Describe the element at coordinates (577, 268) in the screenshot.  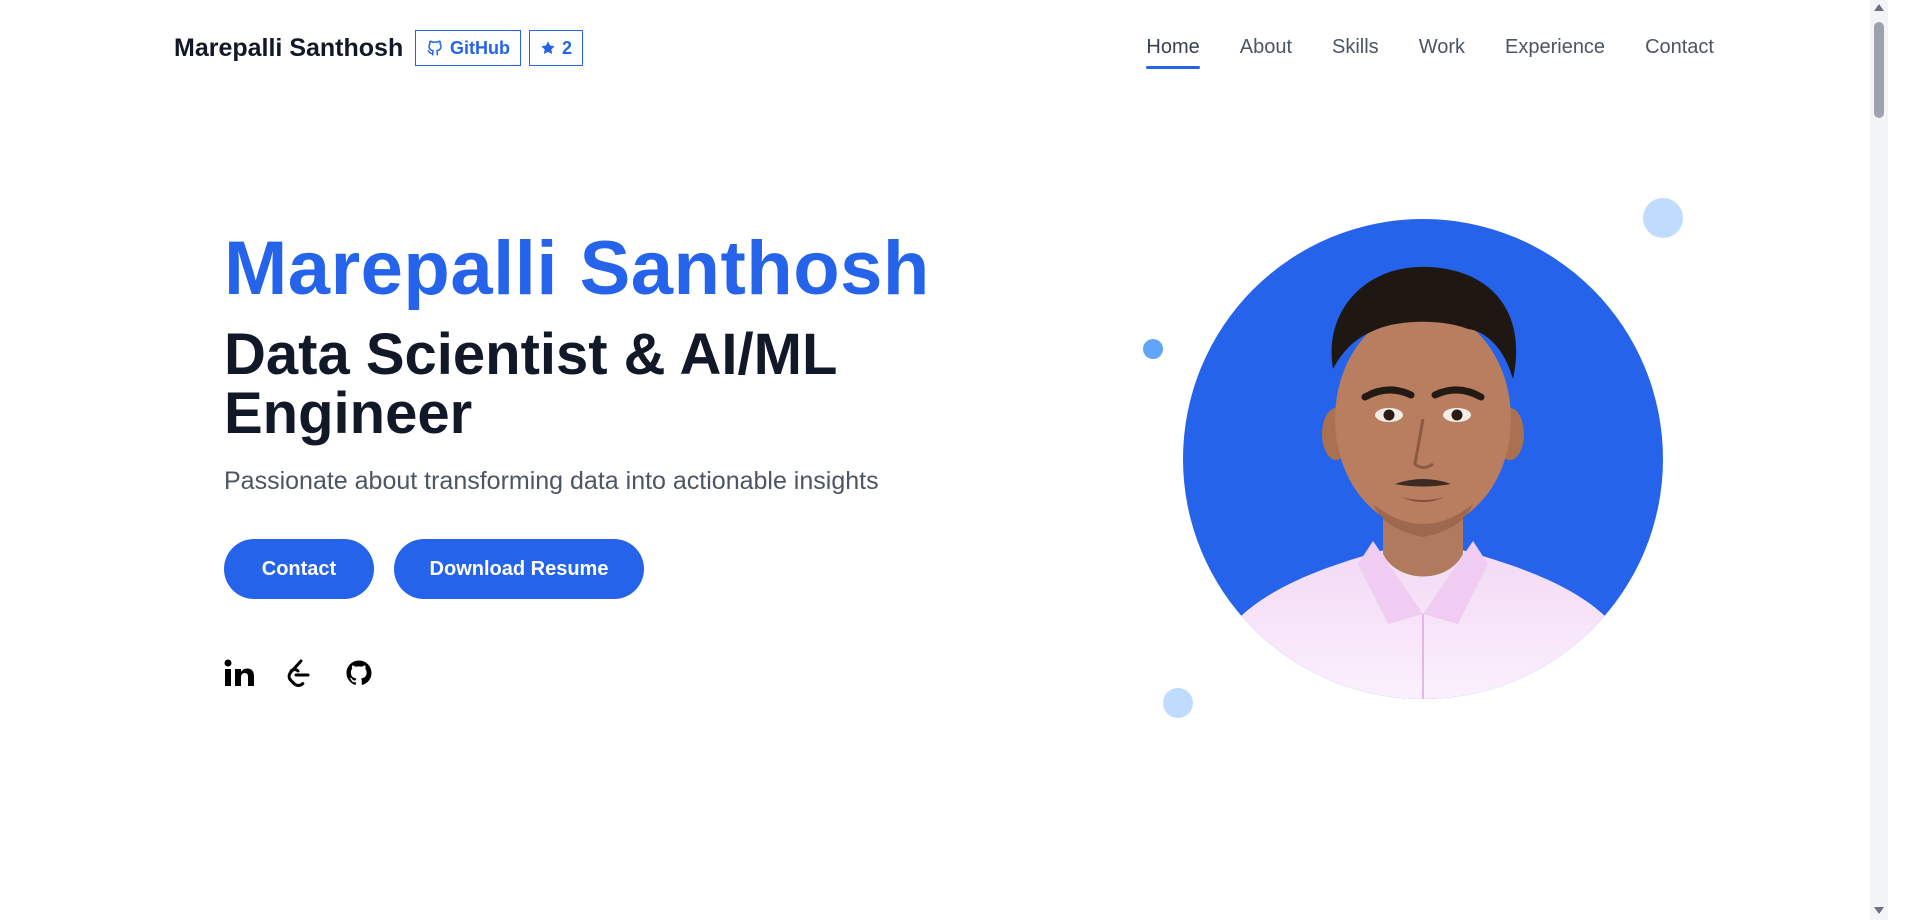
I see `hero-name: Marepalli Santhosh` at that location.